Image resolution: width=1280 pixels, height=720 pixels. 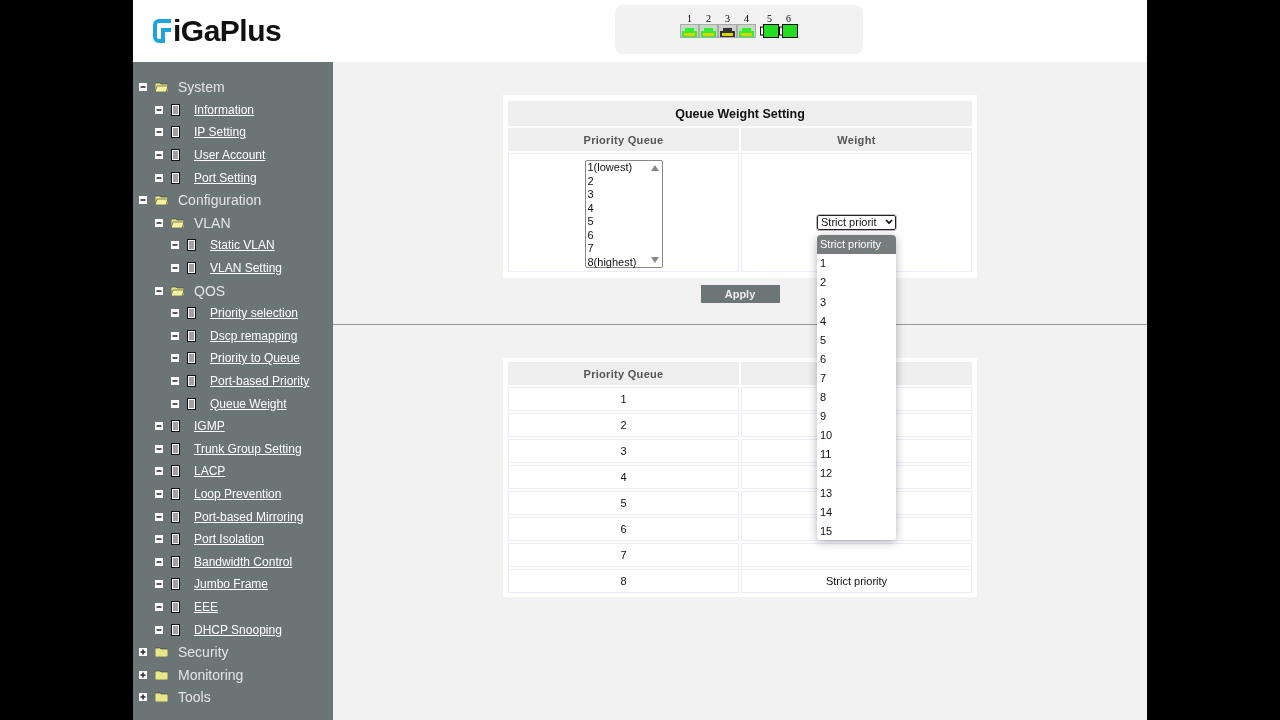 I want to click on menu-folder: Configuration, so click(x=220, y=200).